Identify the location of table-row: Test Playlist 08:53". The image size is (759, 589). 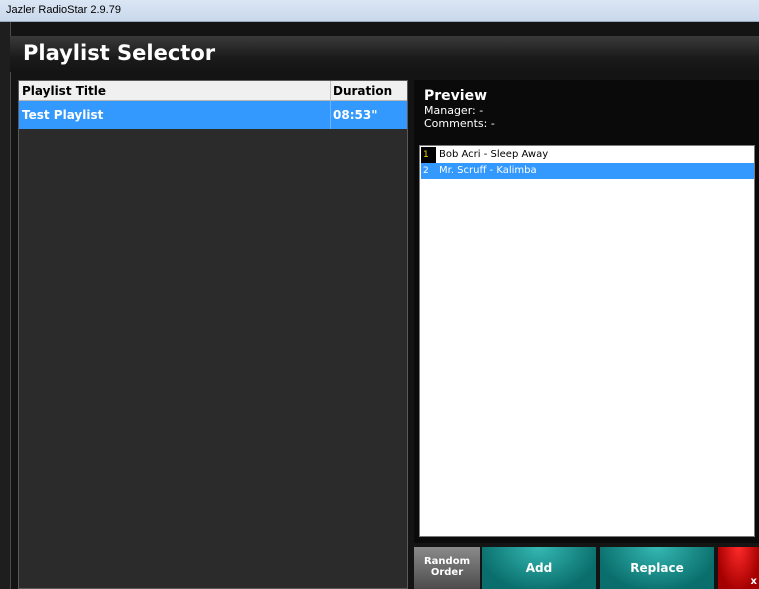
(213, 115).